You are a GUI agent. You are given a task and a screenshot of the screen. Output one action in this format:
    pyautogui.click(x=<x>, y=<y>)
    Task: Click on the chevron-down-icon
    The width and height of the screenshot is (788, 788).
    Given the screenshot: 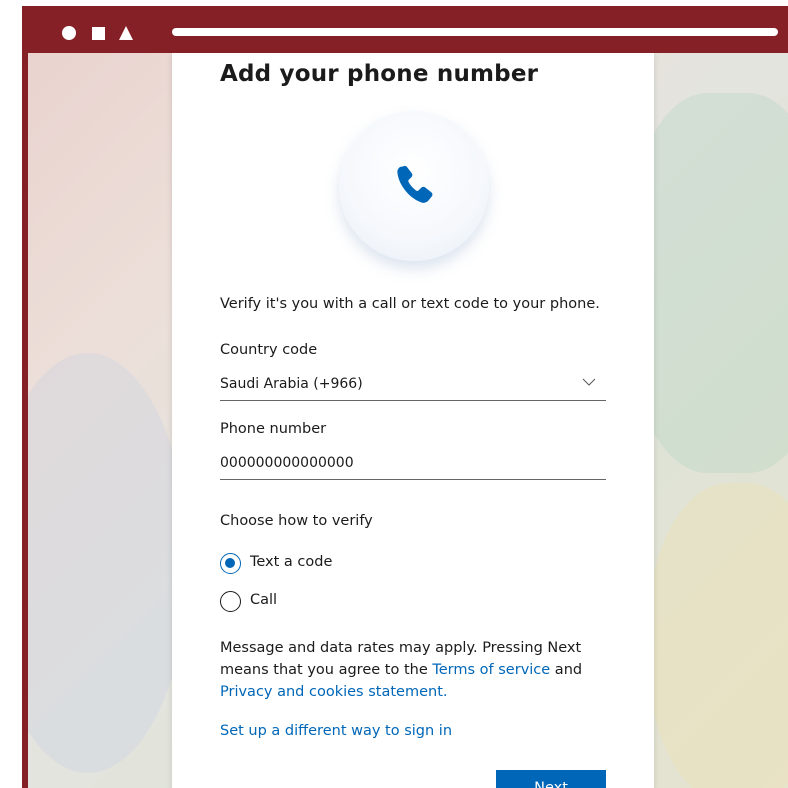 What is the action you would take?
    pyautogui.click(x=589, y=382)
    